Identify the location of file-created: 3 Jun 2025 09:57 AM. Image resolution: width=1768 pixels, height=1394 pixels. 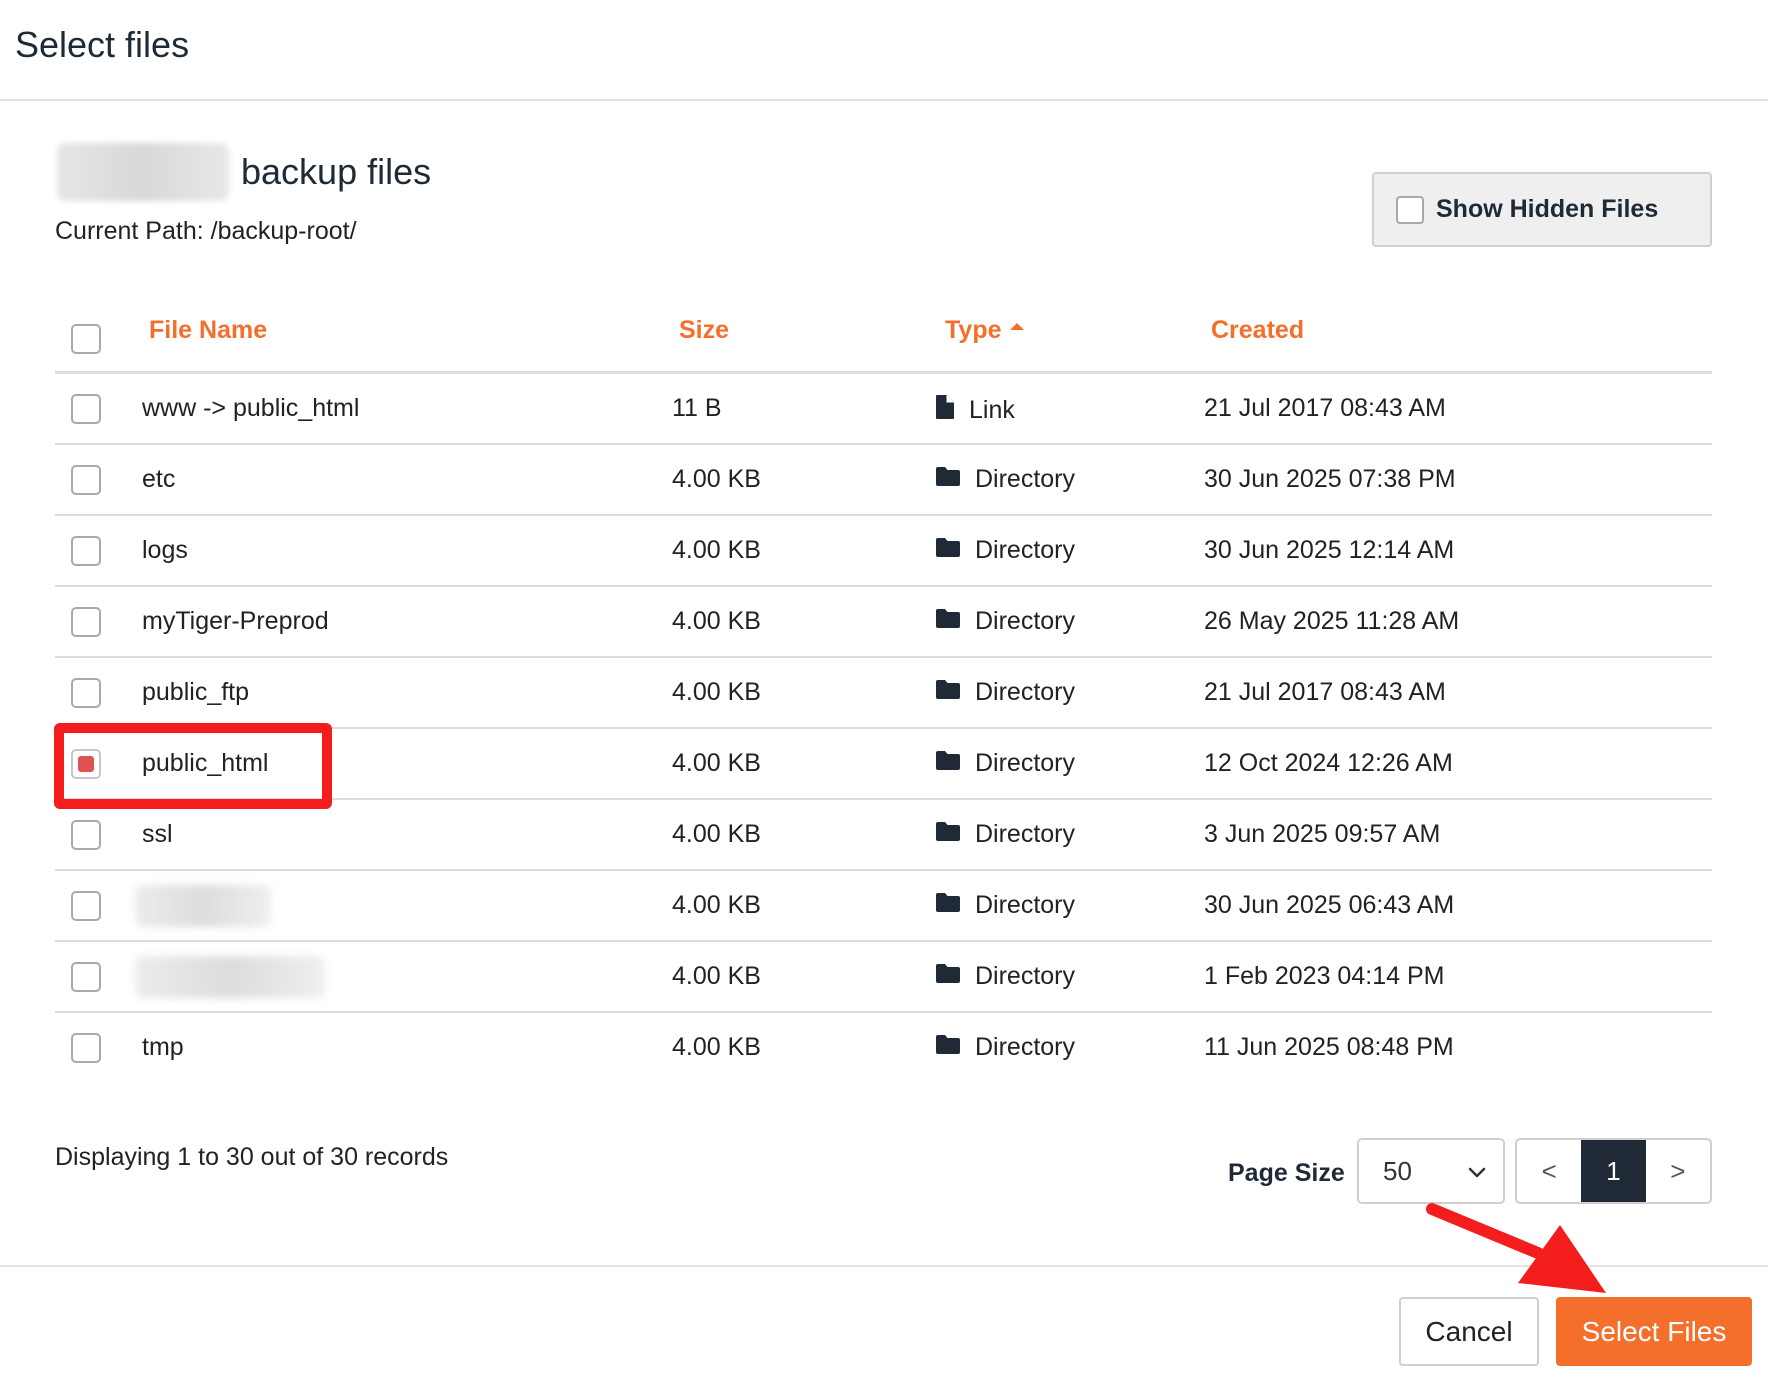
(1322, 834).